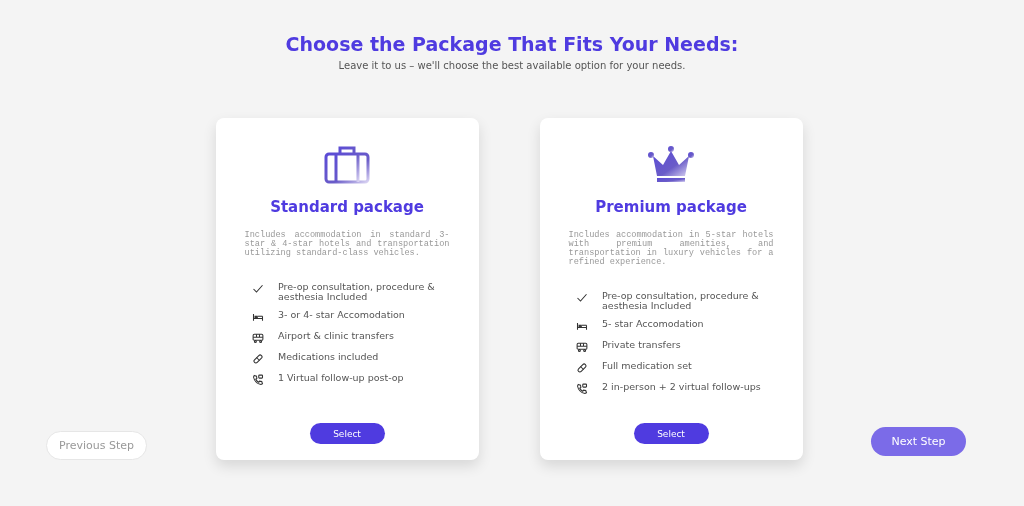  What do you see at coordinates (347, 164) in the screenshot?
I see `suitcase-icon` at bounding box center [347, 164].